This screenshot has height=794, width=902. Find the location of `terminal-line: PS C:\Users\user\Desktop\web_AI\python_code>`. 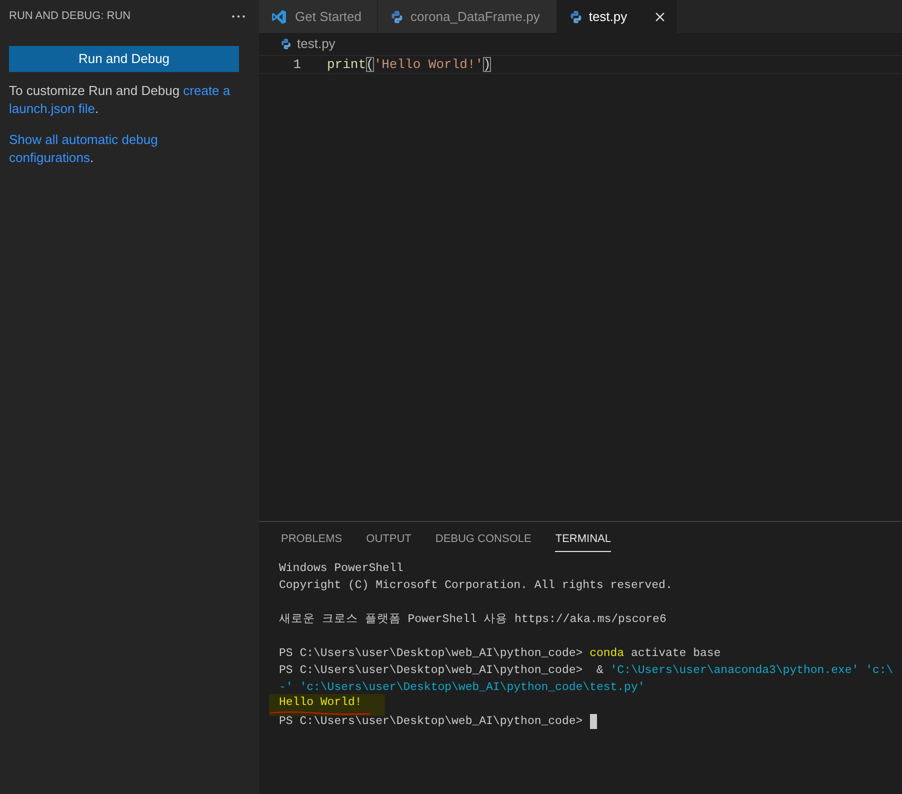

terminal-line: PS C:\Users\user\Desktop\web_AI\python_code> is located at coordinates (431, 722).